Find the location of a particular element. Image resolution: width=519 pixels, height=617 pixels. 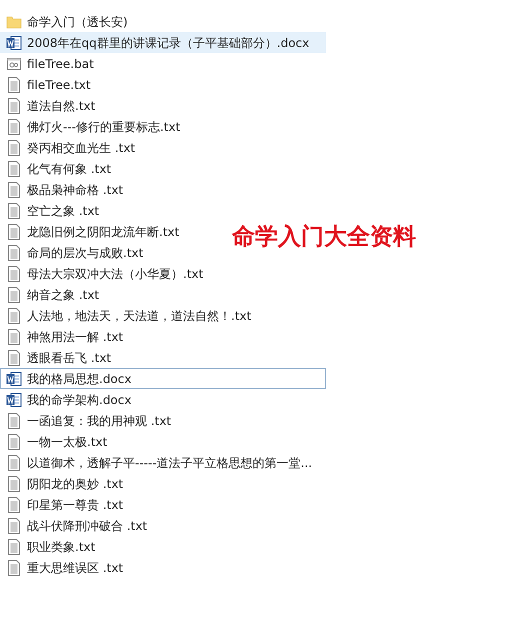

folder-icon is located at coordinates (14, 22).